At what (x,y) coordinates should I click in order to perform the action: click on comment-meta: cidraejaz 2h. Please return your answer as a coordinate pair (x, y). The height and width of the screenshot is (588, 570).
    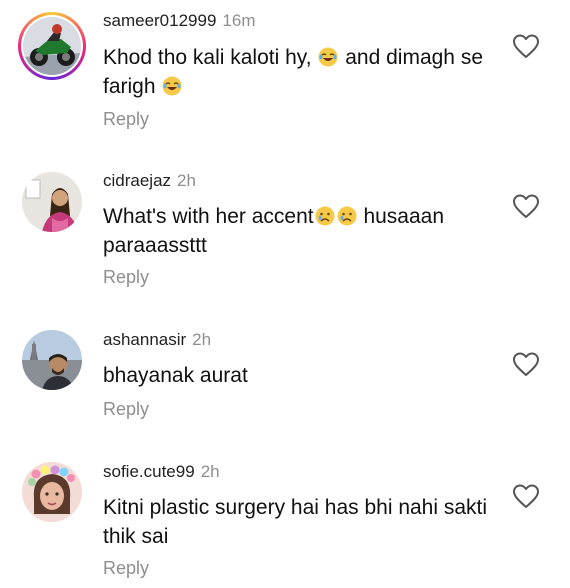
    Looking at the image, I should click on (149, 181).